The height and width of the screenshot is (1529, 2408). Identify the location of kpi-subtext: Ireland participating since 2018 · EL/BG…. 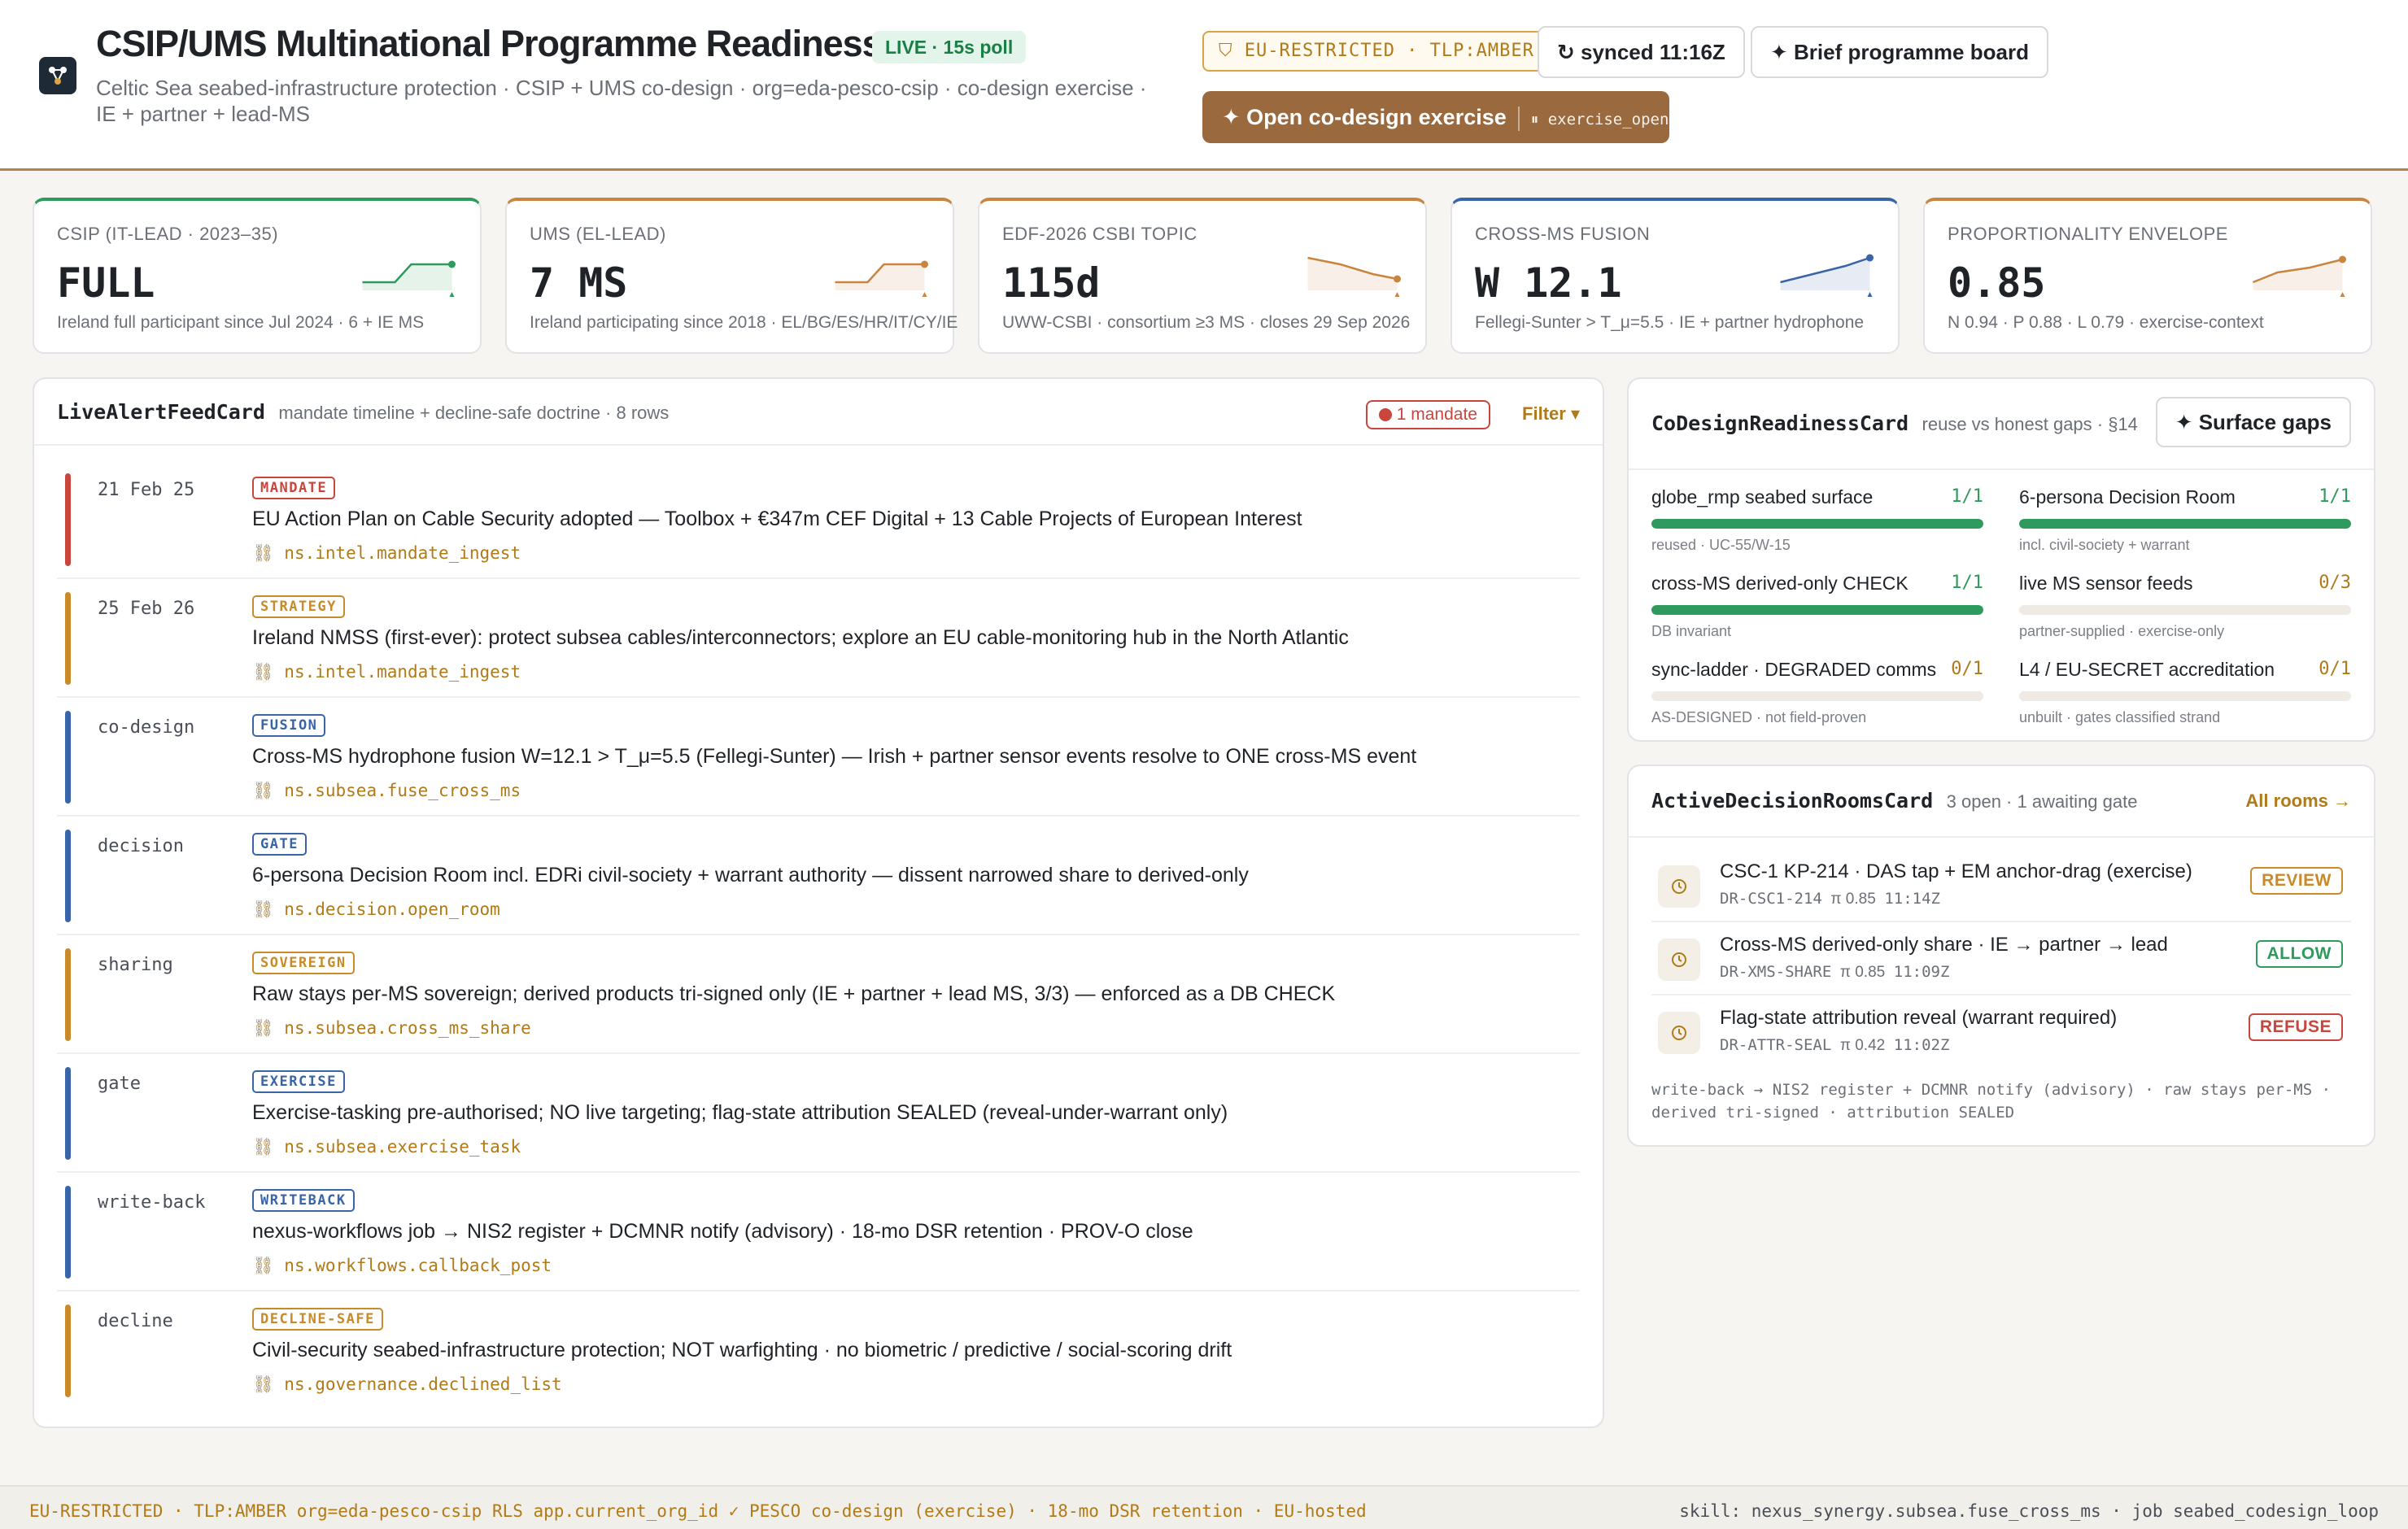
(744, 322).